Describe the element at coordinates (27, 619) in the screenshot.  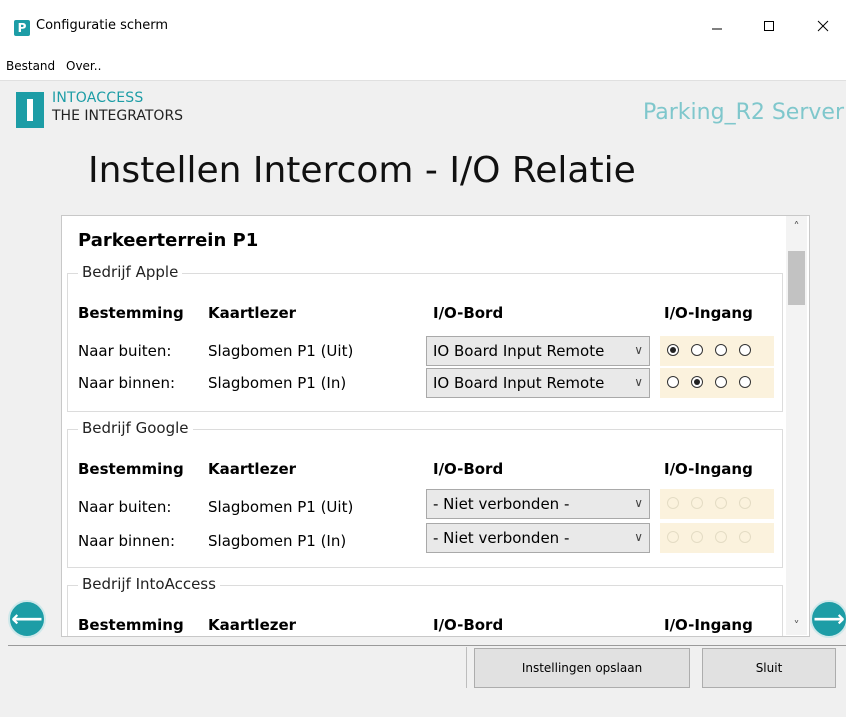
I see `previous-arrow-icon: ⟵` at that location.